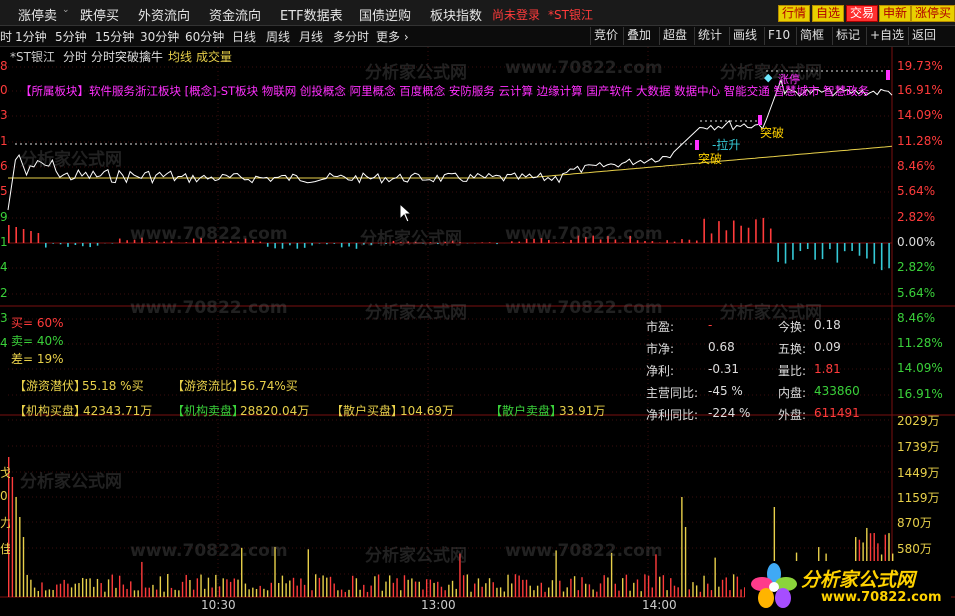 This screenshot has width=955, height=616. I want to click on tool-simple-frame: 简框, so click(811, 36).